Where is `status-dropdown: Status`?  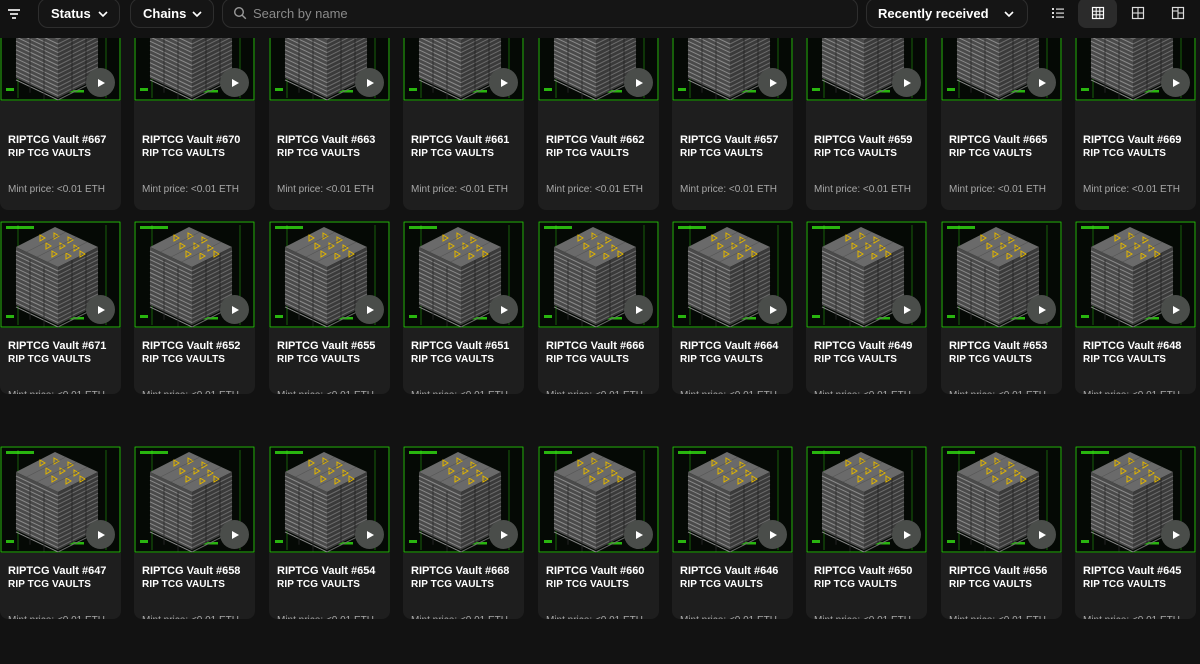
status-dropdown: Status is located at coordinates (79, 14).